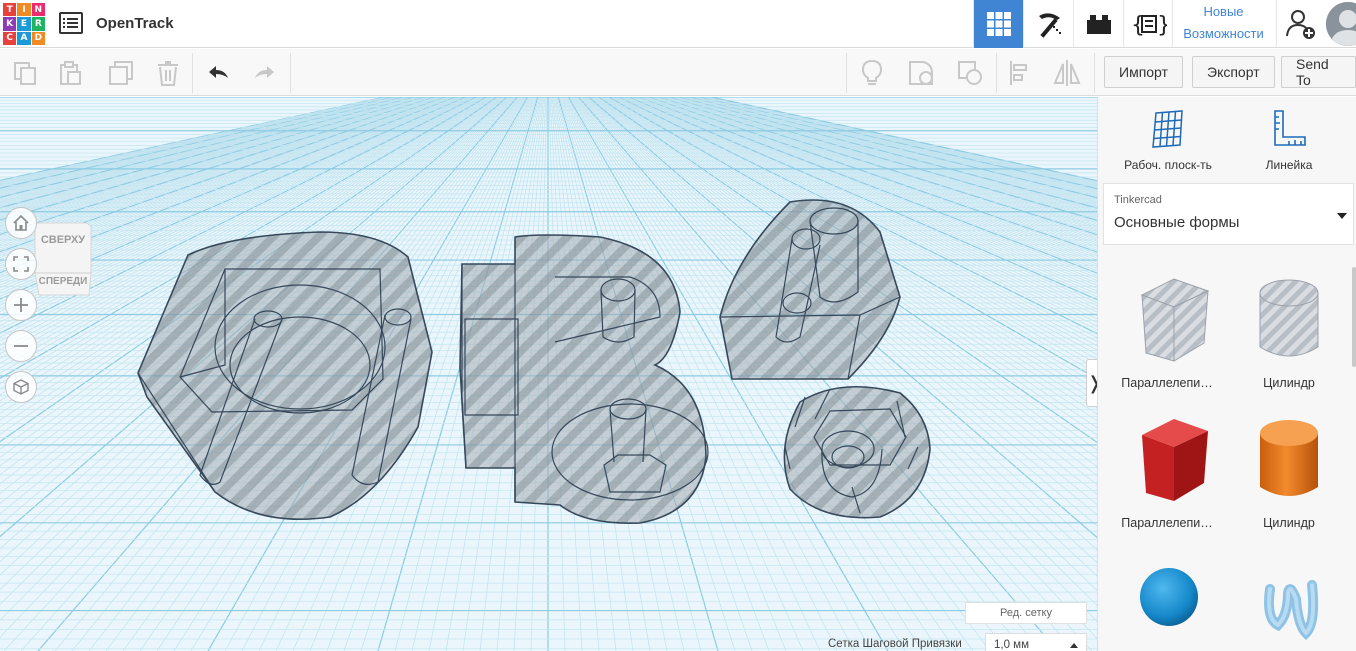 This screenshot has width=1356, height=651. I want to click on fit-view-icon, so click(21, 264).